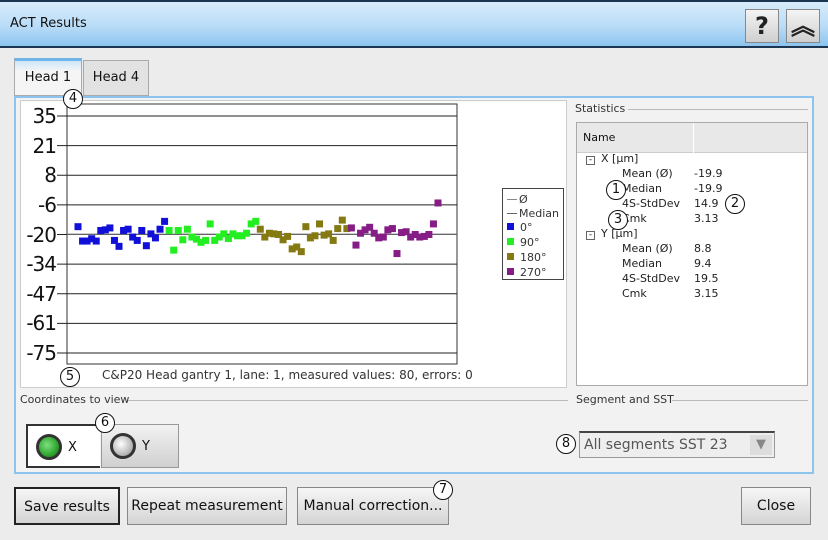  What do you see at coordinates (207, 506) in the screenshot?
I see `repeat-measurement-button: Repeat measurement` at bounding box center [207, 506].